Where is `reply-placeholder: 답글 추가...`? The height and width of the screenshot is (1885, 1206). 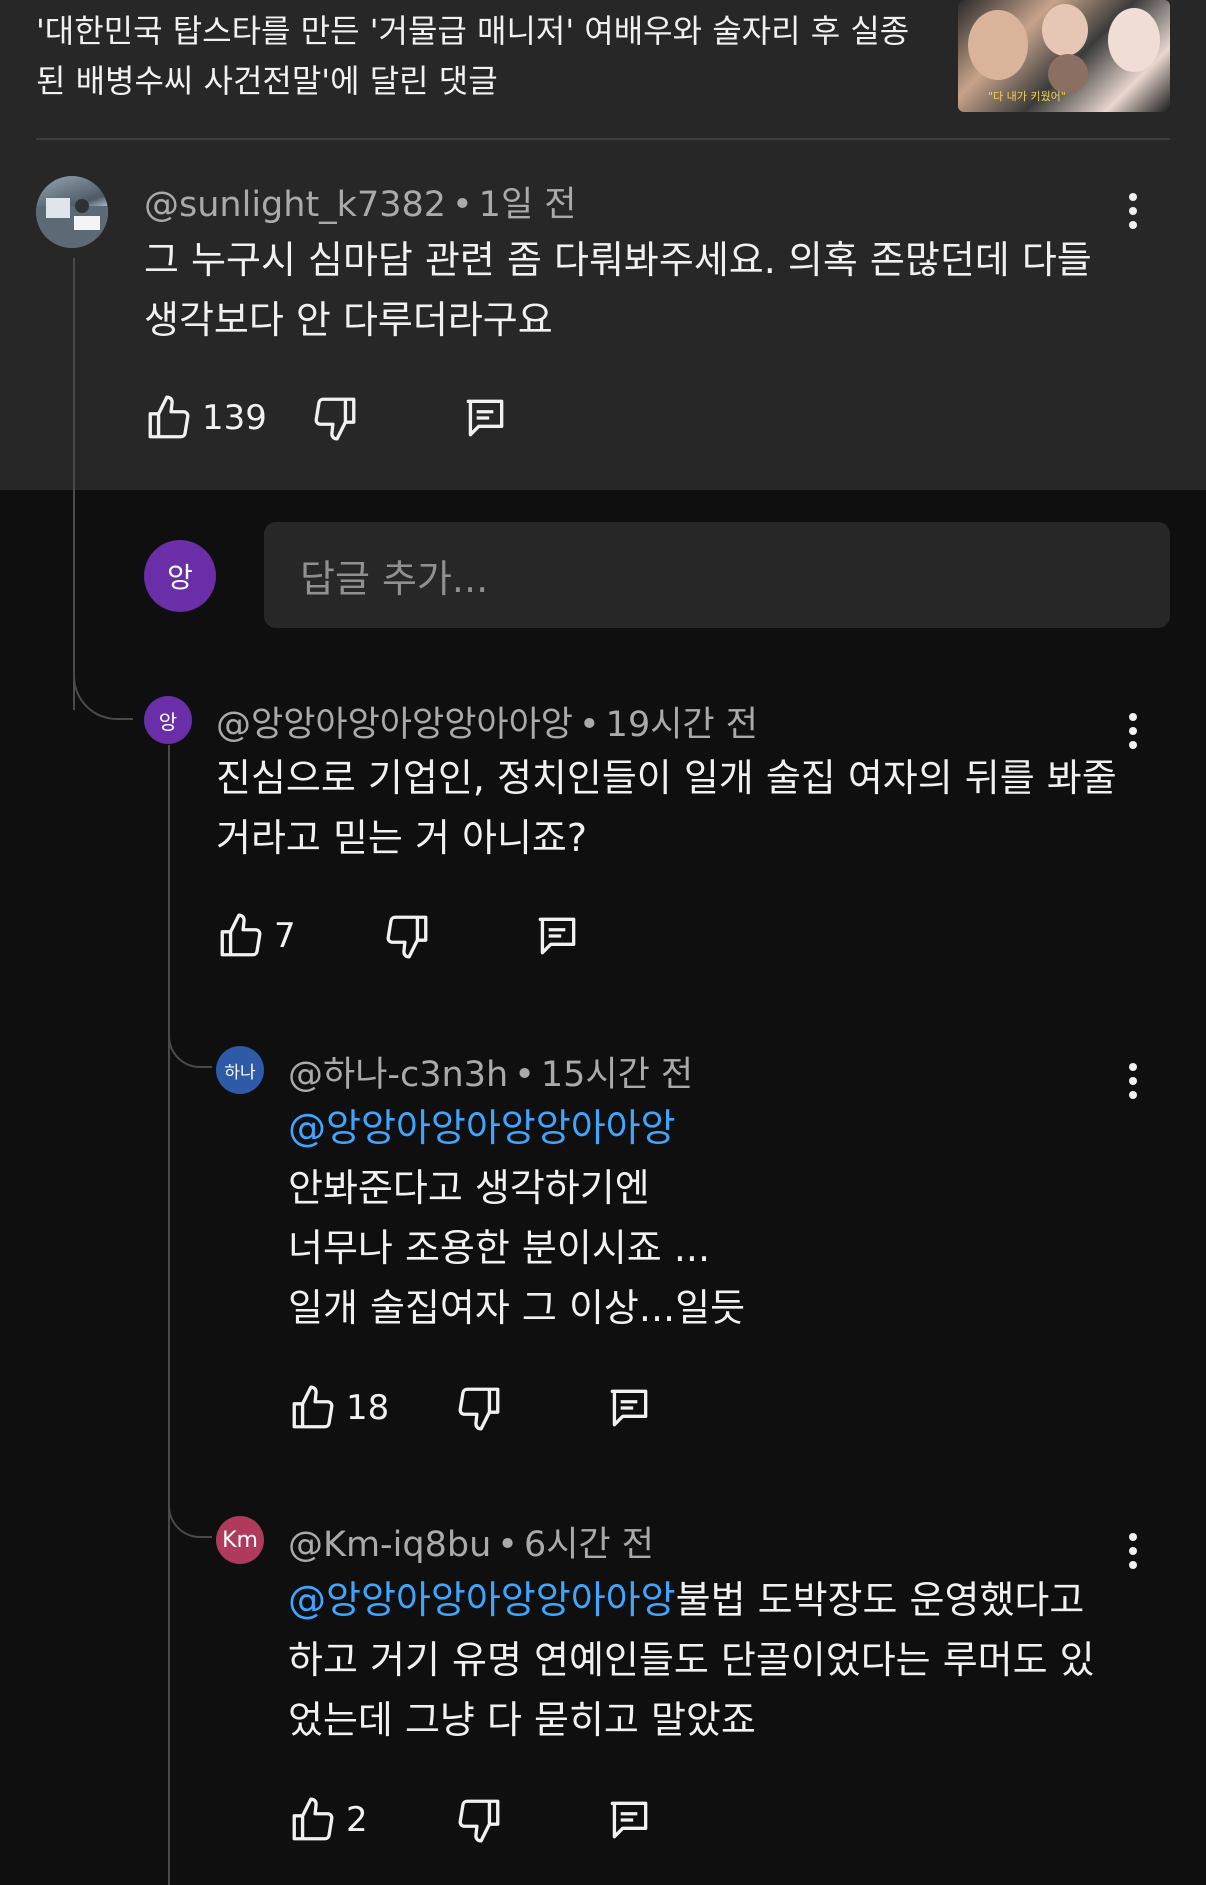 reply-placeholder: 답글 추가... is located at coordinates (394, 579).